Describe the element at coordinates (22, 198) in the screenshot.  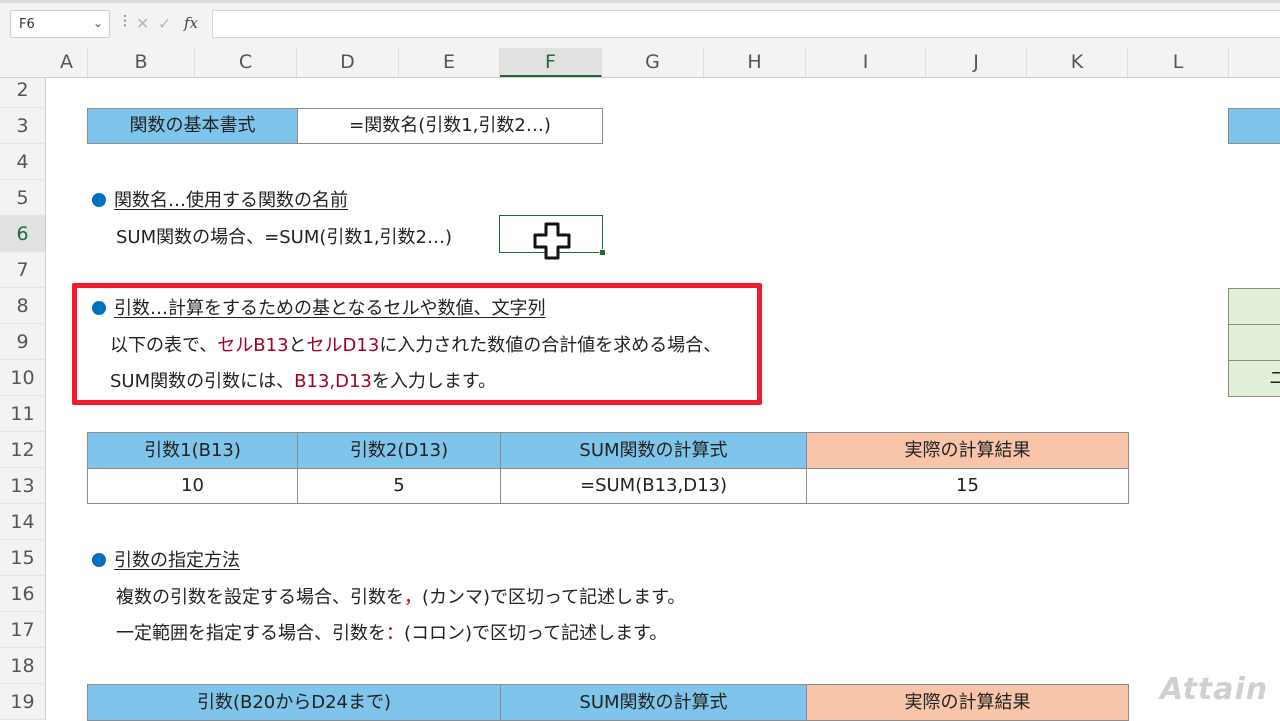
I see `row-header-5: 5` at that location.